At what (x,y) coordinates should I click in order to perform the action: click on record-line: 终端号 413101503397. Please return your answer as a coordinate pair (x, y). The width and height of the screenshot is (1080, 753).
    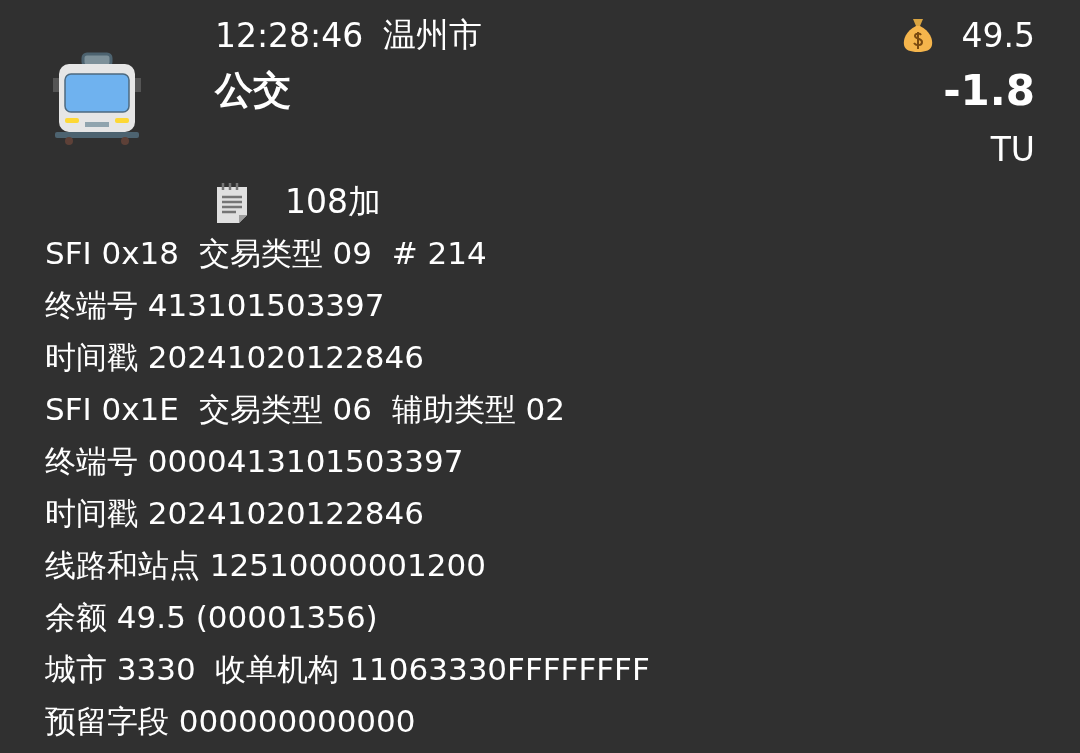
    Looking at the image, I should click on (215, 305).